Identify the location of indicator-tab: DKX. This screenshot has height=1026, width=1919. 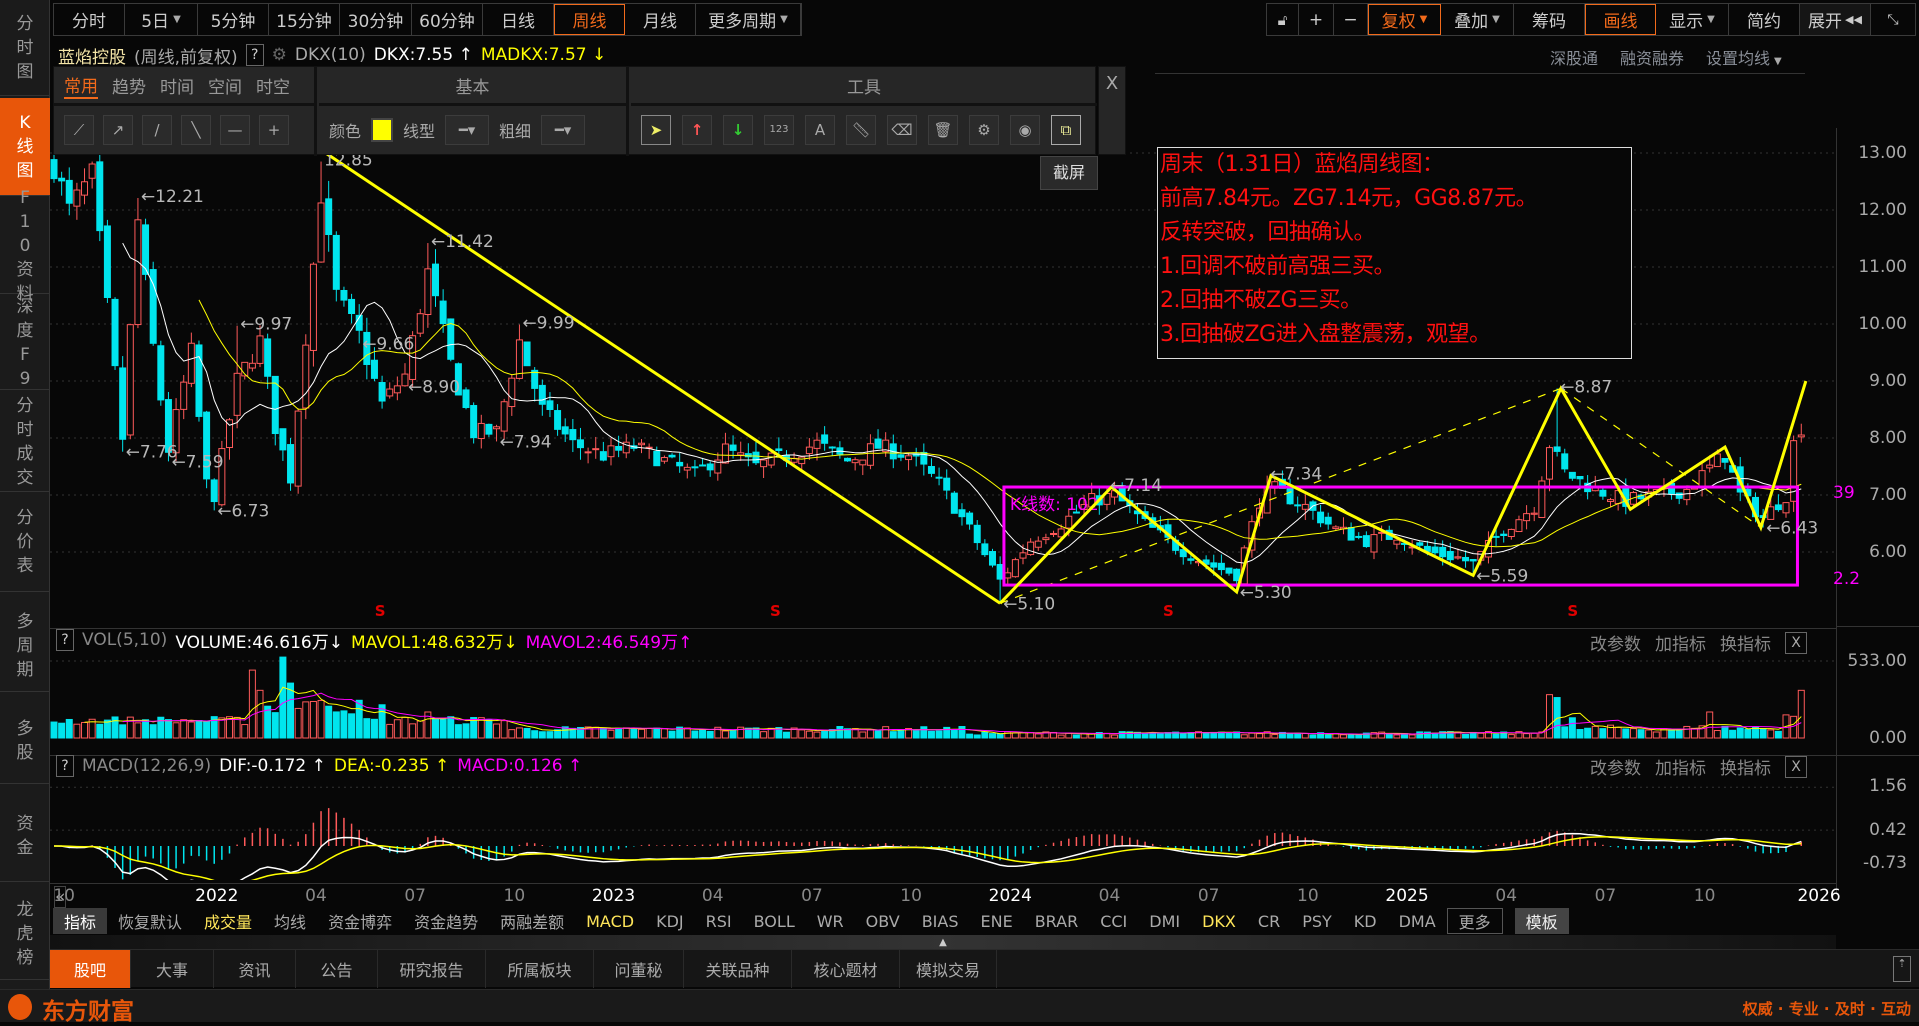
(1219, 921).